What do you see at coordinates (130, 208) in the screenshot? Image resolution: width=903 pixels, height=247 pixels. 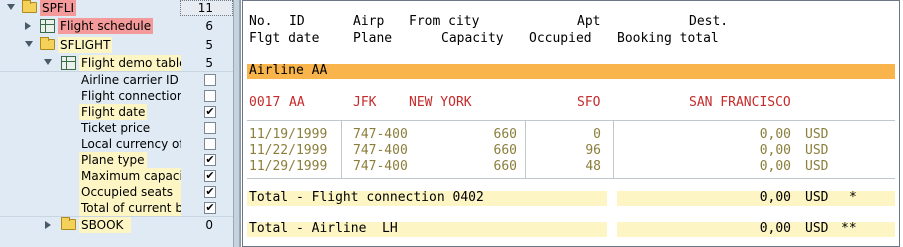 I see `field-label: Total of current b` at bounding box center [130, 208].